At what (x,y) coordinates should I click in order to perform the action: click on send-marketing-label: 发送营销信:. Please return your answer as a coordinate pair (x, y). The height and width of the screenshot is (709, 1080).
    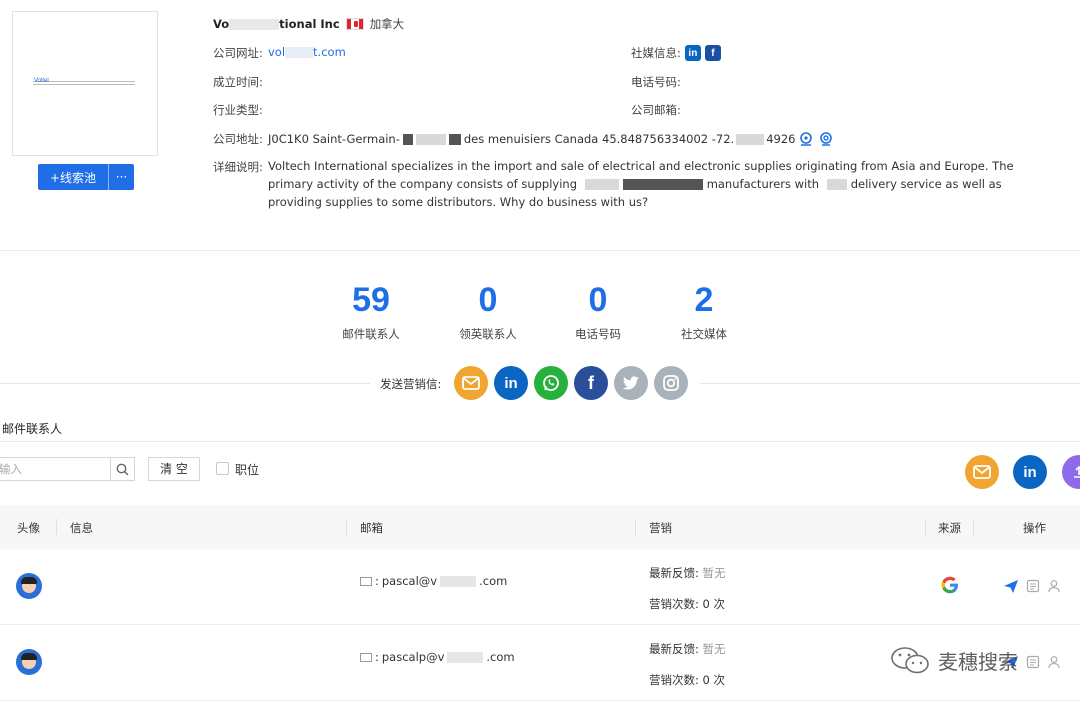
    Looking at the image, I should click on (411, 384).